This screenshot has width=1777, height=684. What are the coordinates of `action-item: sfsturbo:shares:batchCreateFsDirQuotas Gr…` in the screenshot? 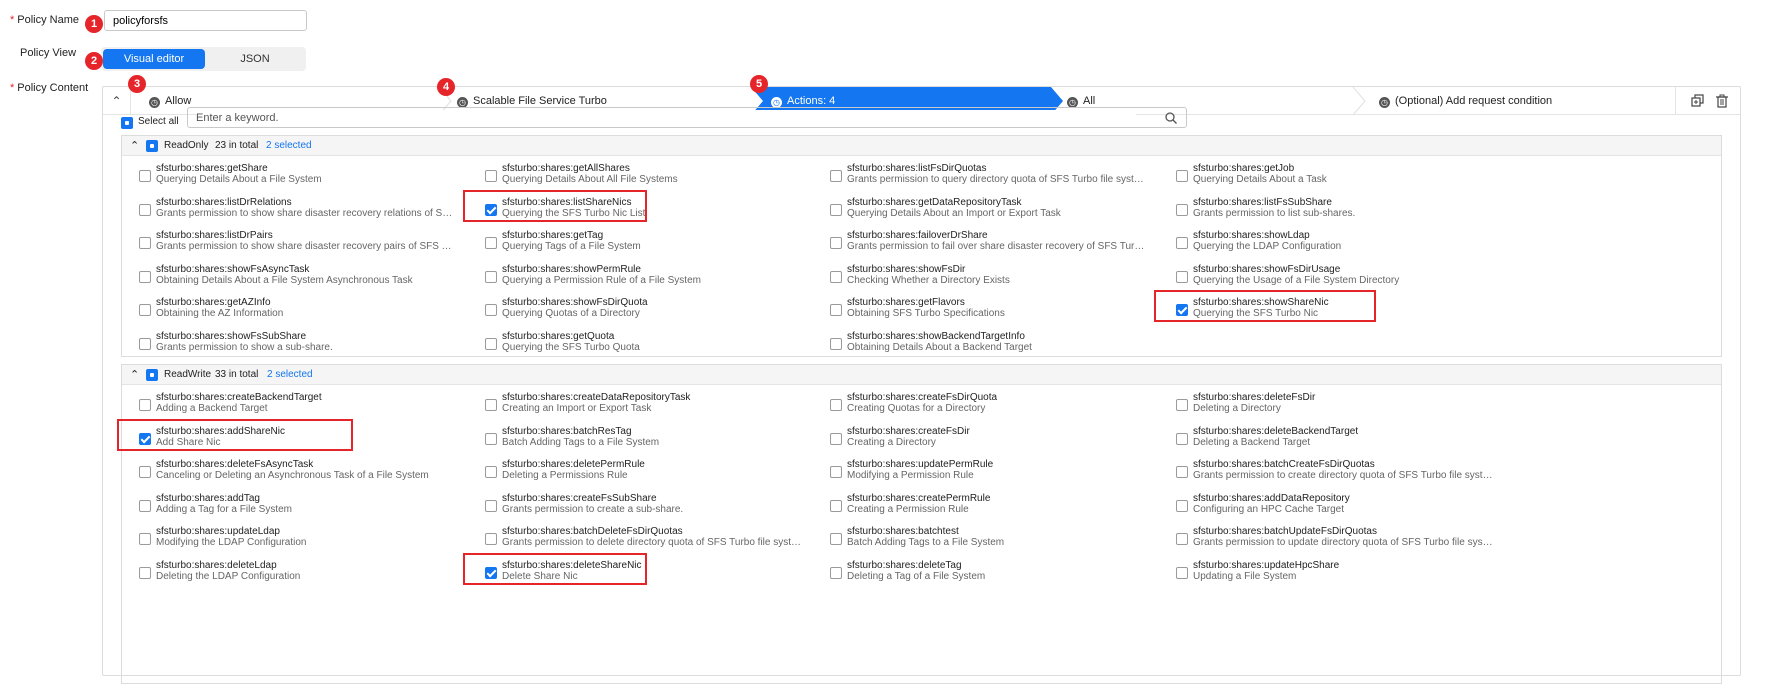 It's located at (1341, 471).